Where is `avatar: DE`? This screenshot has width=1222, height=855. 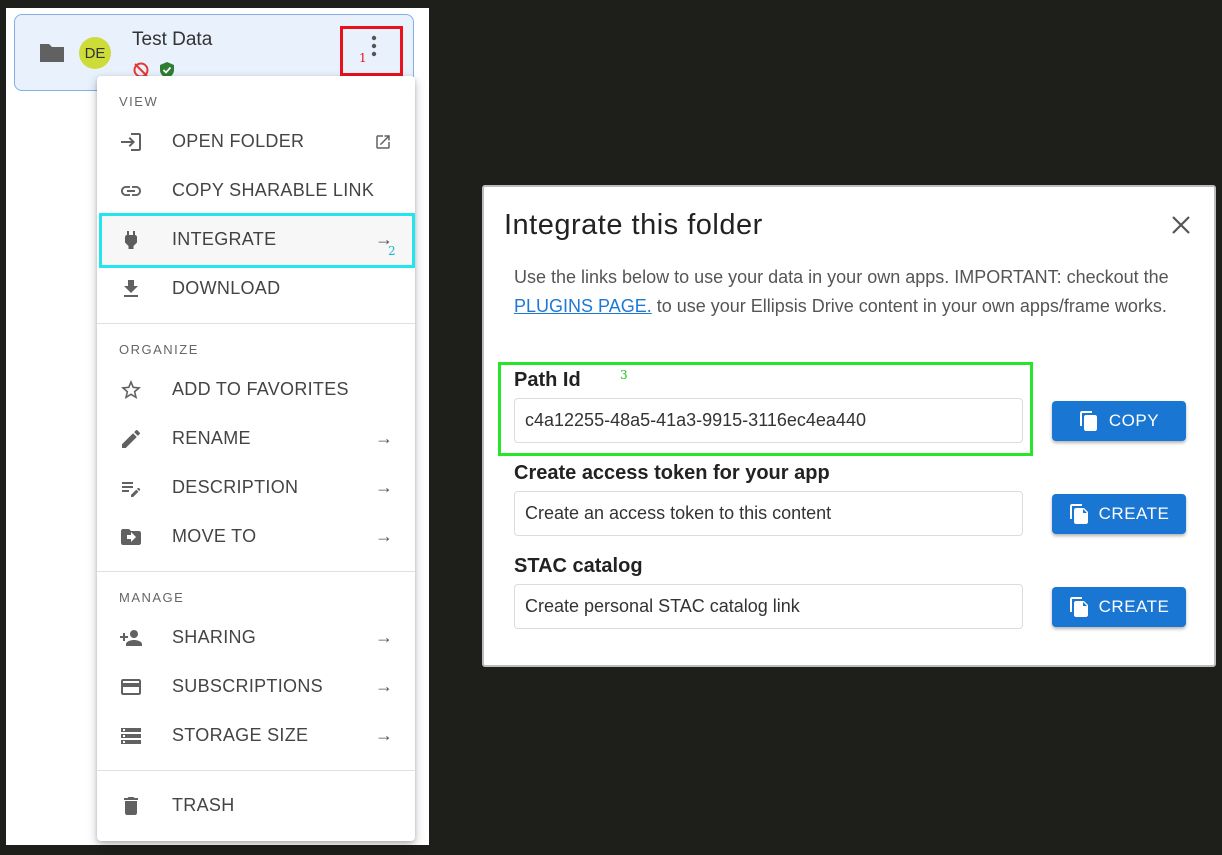 avatar: DE is located at coordinates (95, 53).